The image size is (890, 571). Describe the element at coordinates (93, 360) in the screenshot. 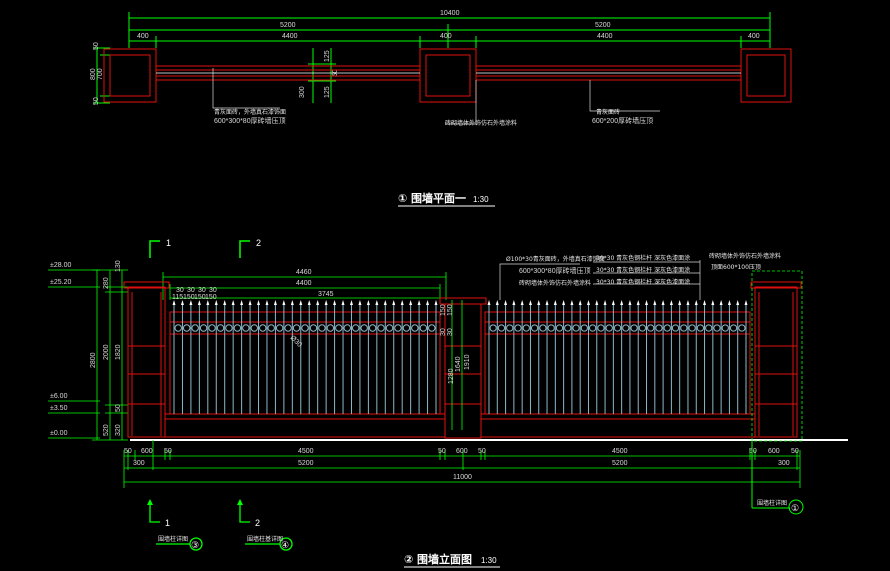

I see `elev-dim-2800: 2800` at that location.